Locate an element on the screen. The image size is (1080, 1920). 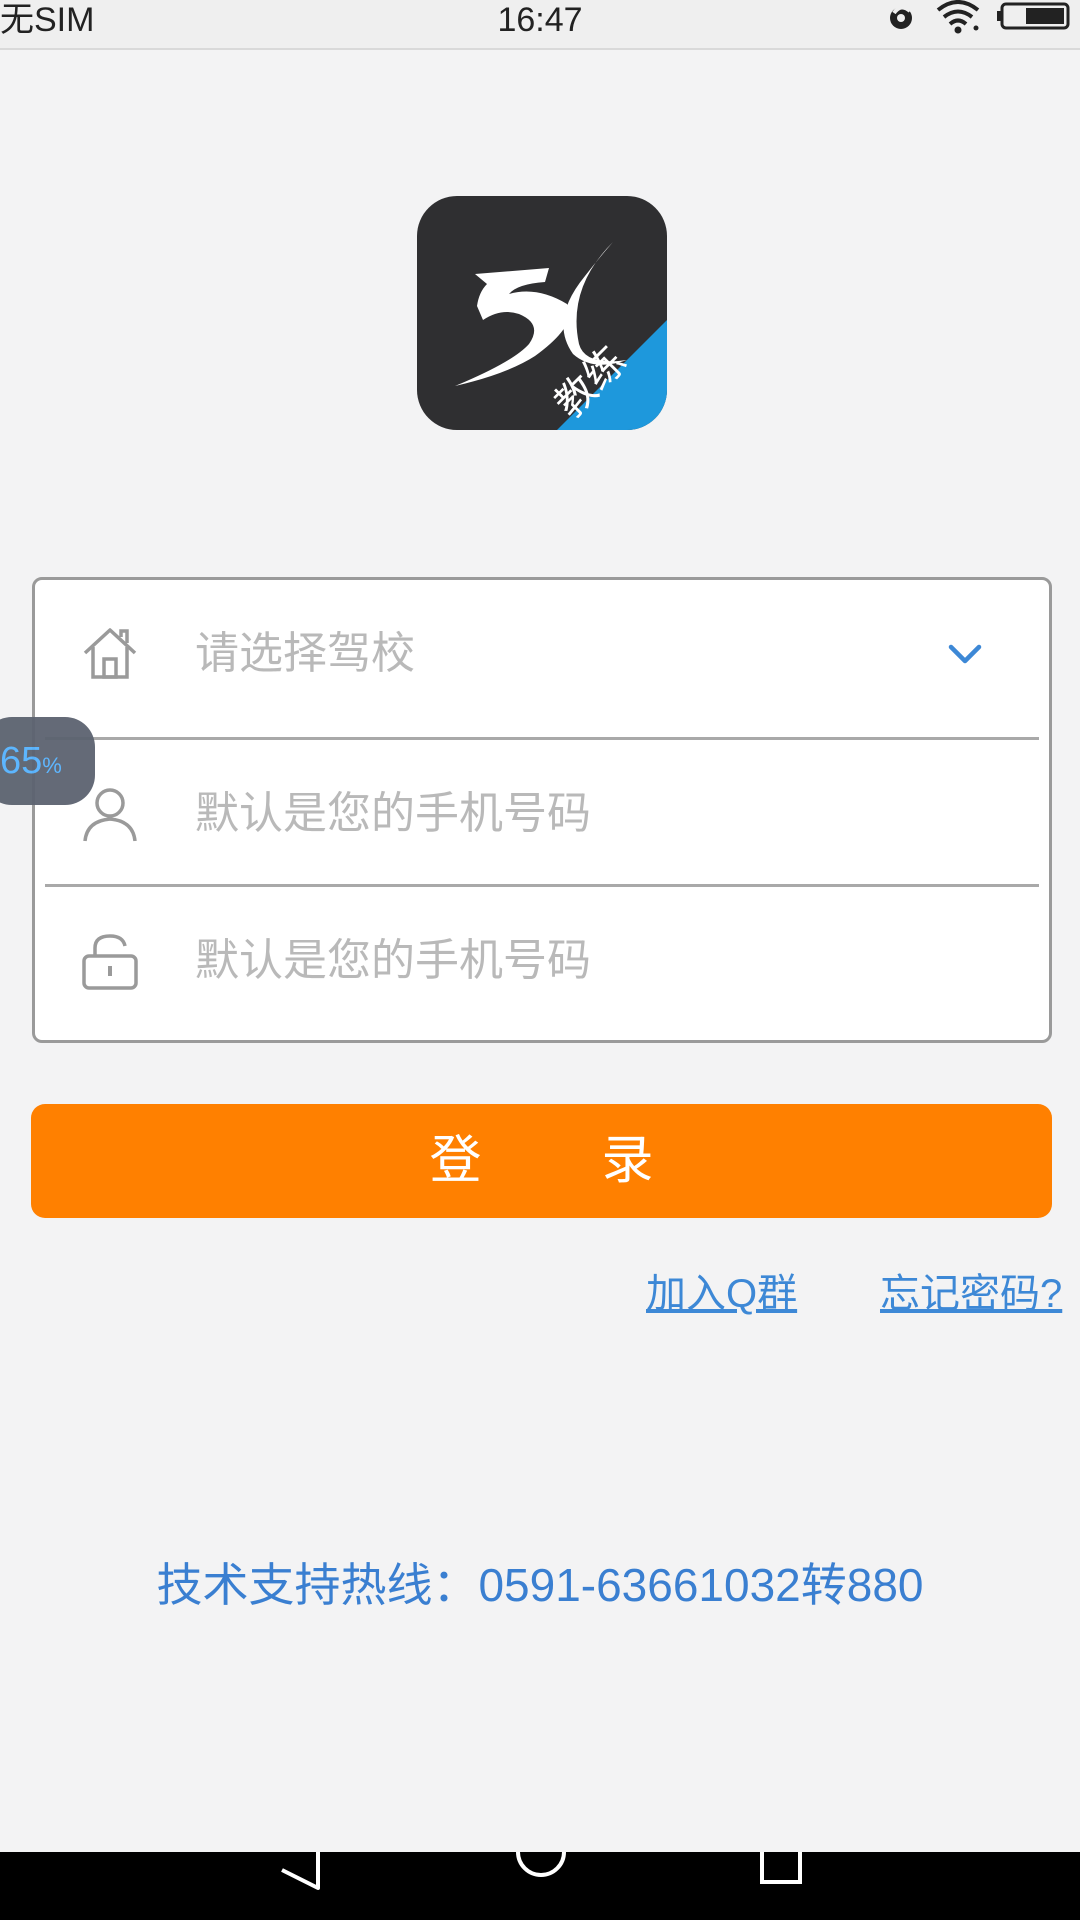
password-field: 默认是您的手机号码 is located at coordinates (542, 960).